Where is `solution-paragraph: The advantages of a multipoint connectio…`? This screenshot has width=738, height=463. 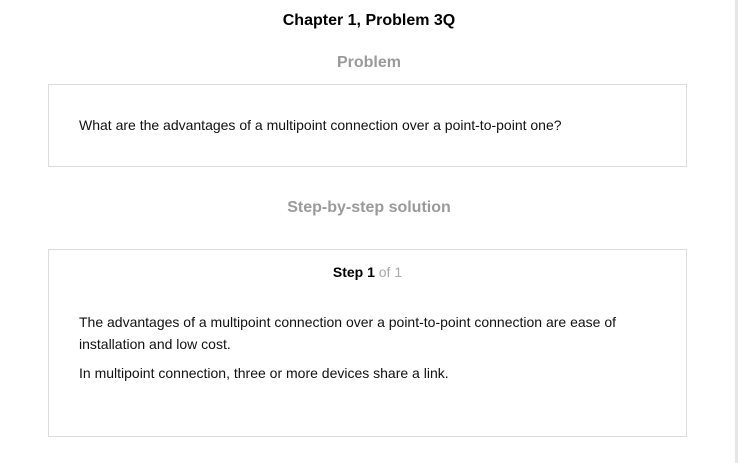 solution-paragraph: The advantages of a multipoint connectio… is located at coordinates (348, 333).